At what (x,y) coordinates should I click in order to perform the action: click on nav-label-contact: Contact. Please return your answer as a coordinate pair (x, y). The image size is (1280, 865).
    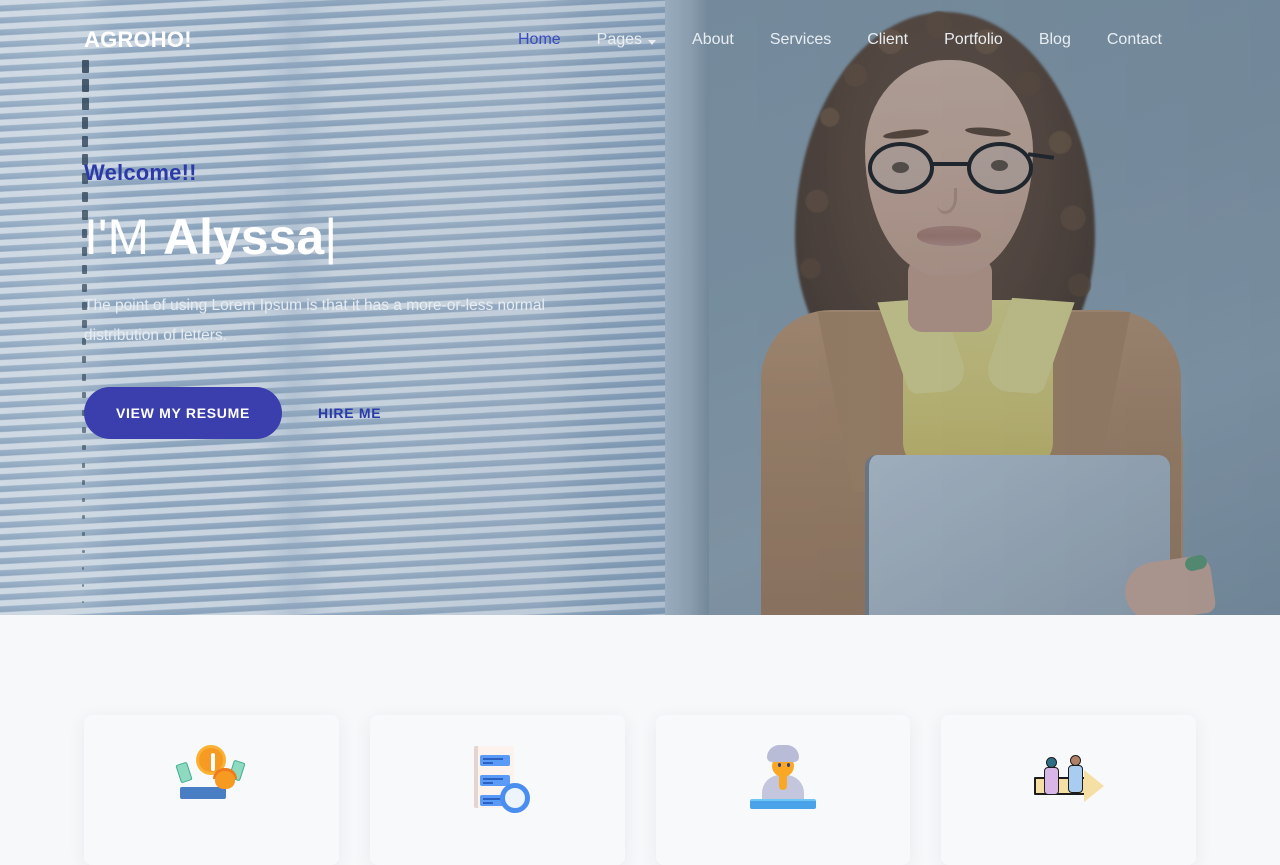
    Looking at the image, I should click on (1134, 39).